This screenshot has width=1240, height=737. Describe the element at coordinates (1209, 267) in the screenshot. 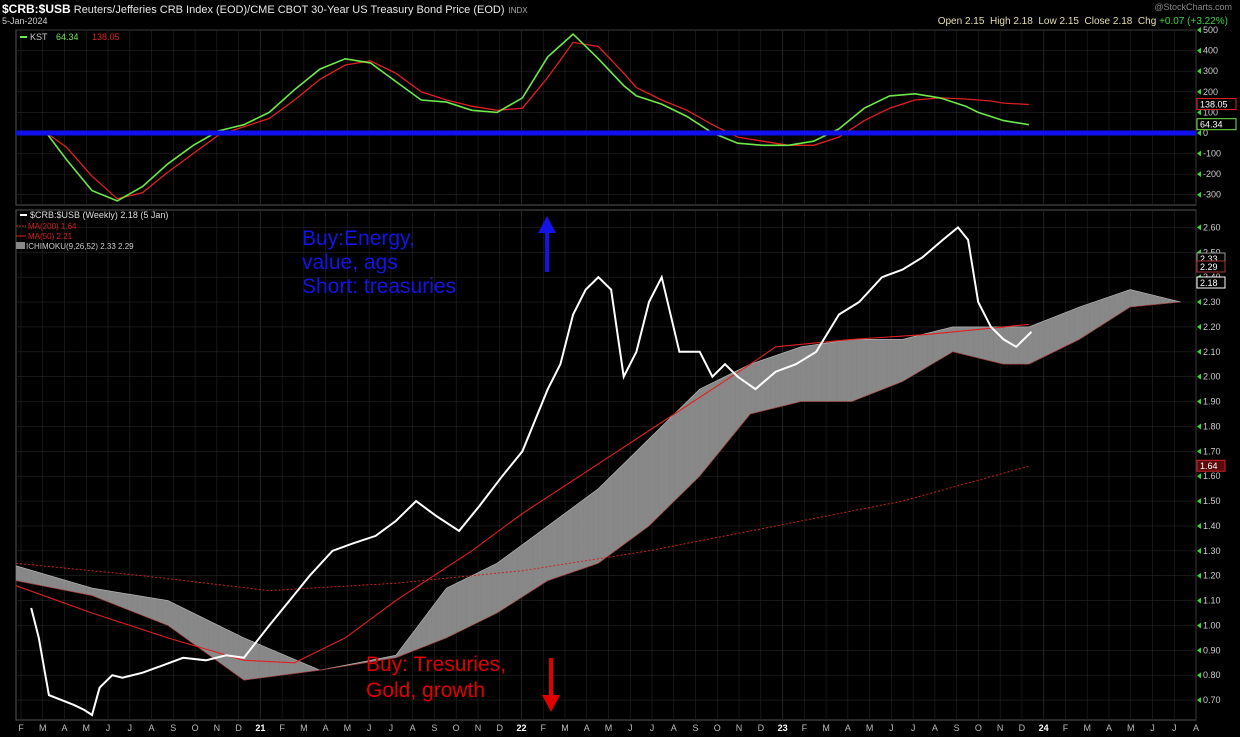

I see `price-last-value-text: 2.29` at that location.